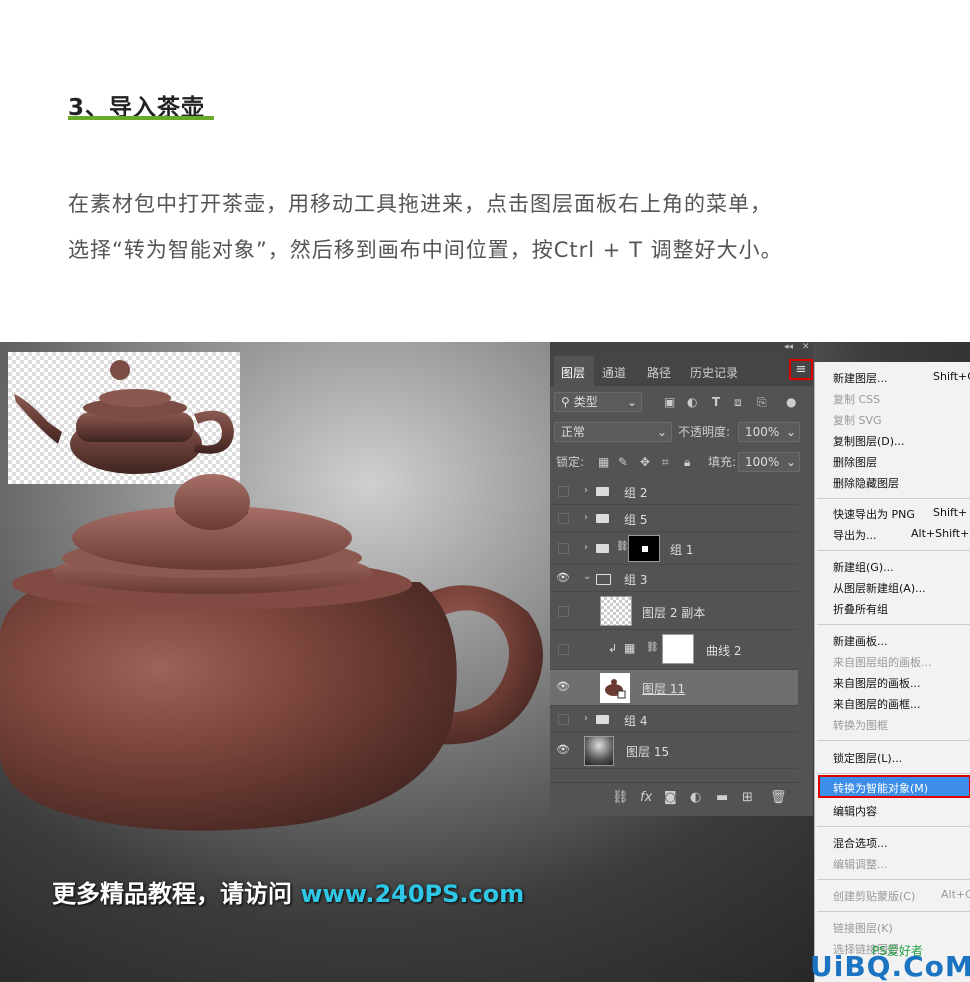 The image size is (970, 982). I want to click on lock-image-icon: ✎, so click(623, 462).